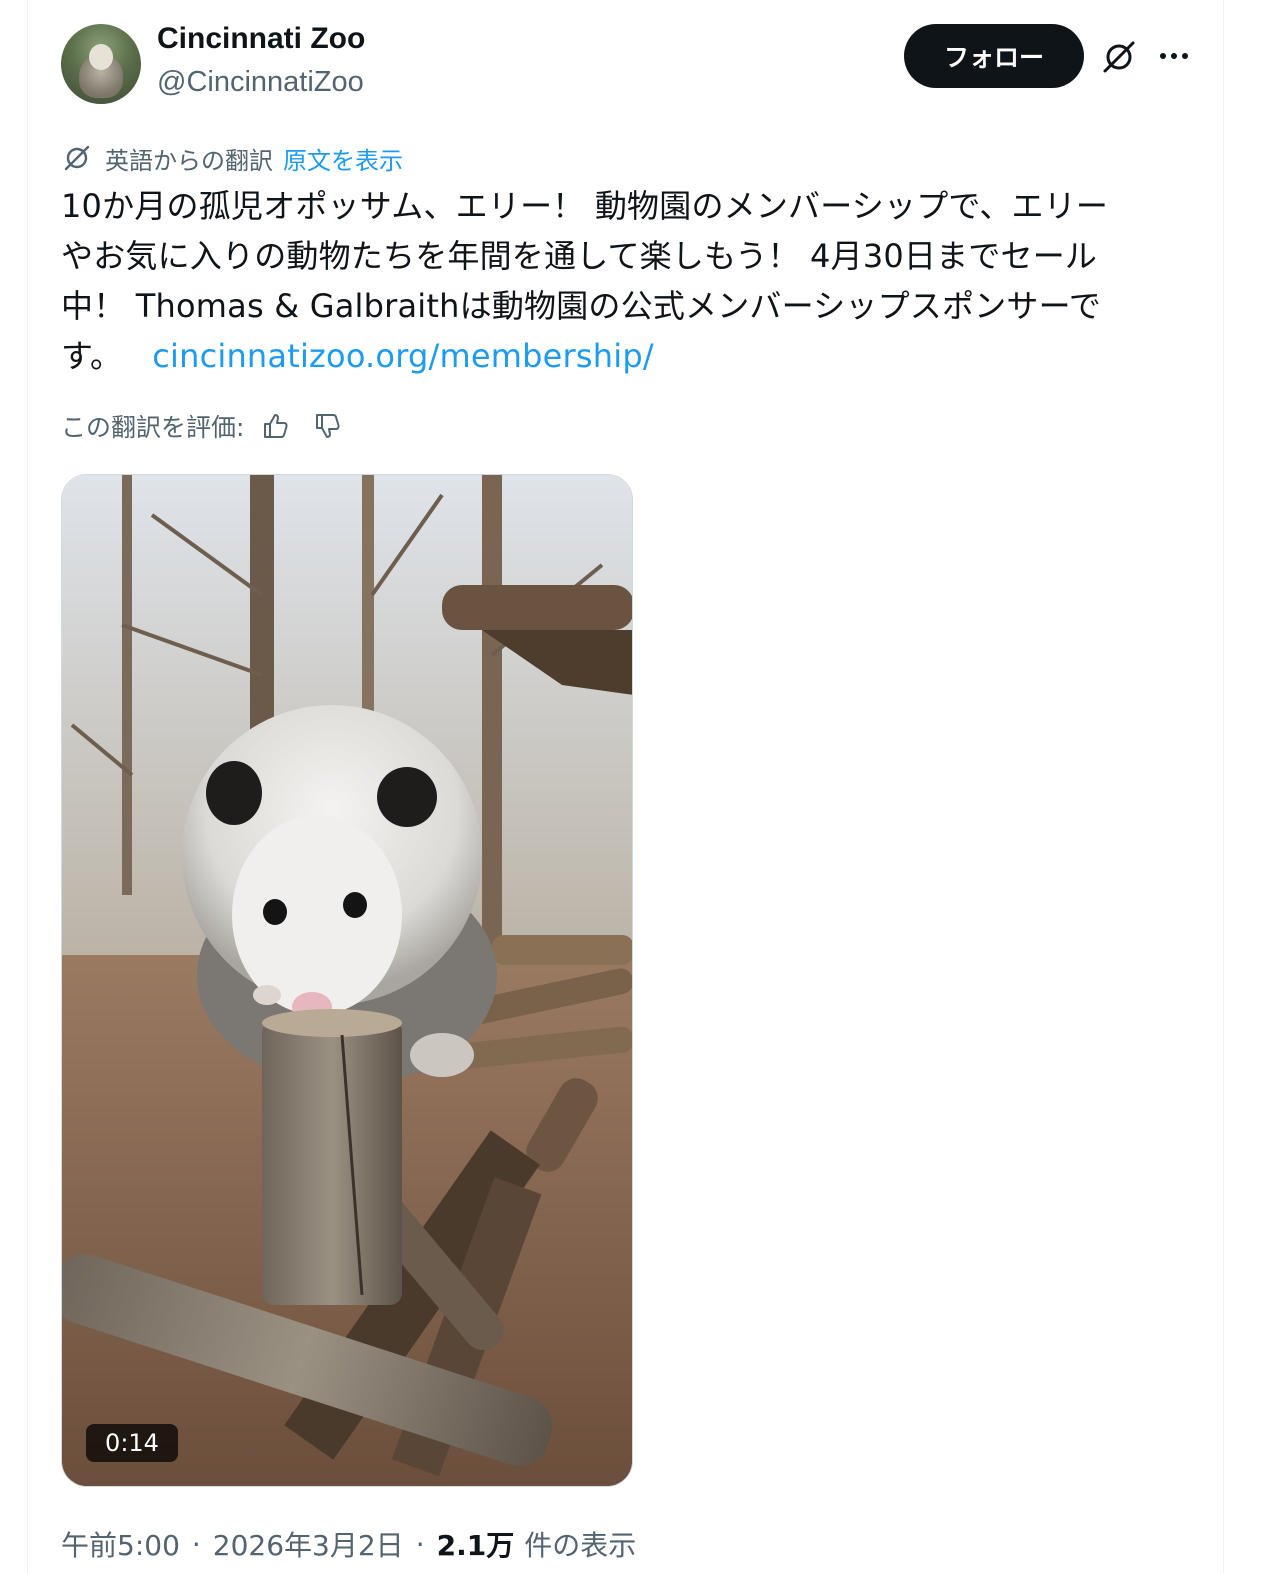 Image resolution: width=1265 pixels, height=1573 pixels. I want to click on author-avatar, so click(101, 64).